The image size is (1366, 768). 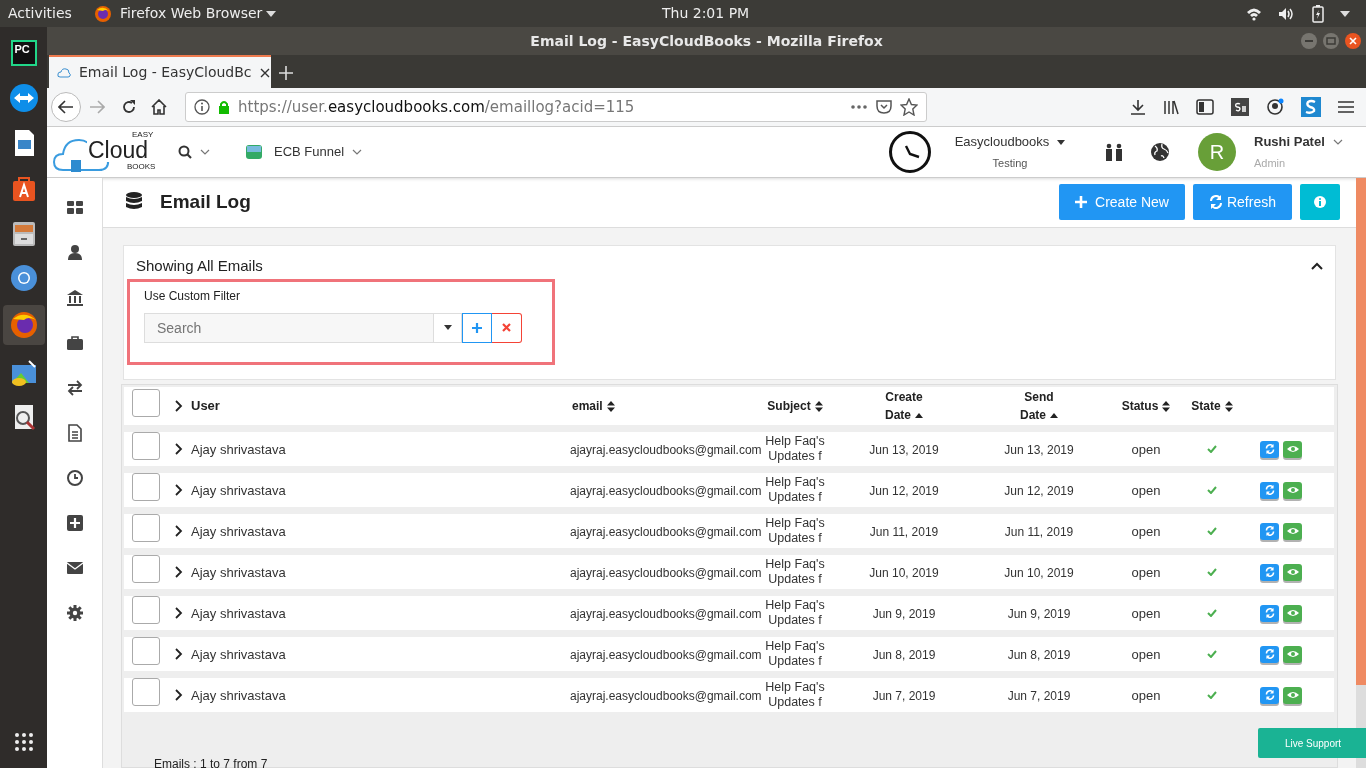 What do you see at coordinates (1346, 107) in the screenshot?
I see `menu-icon` at bounding box center [1346, 107].